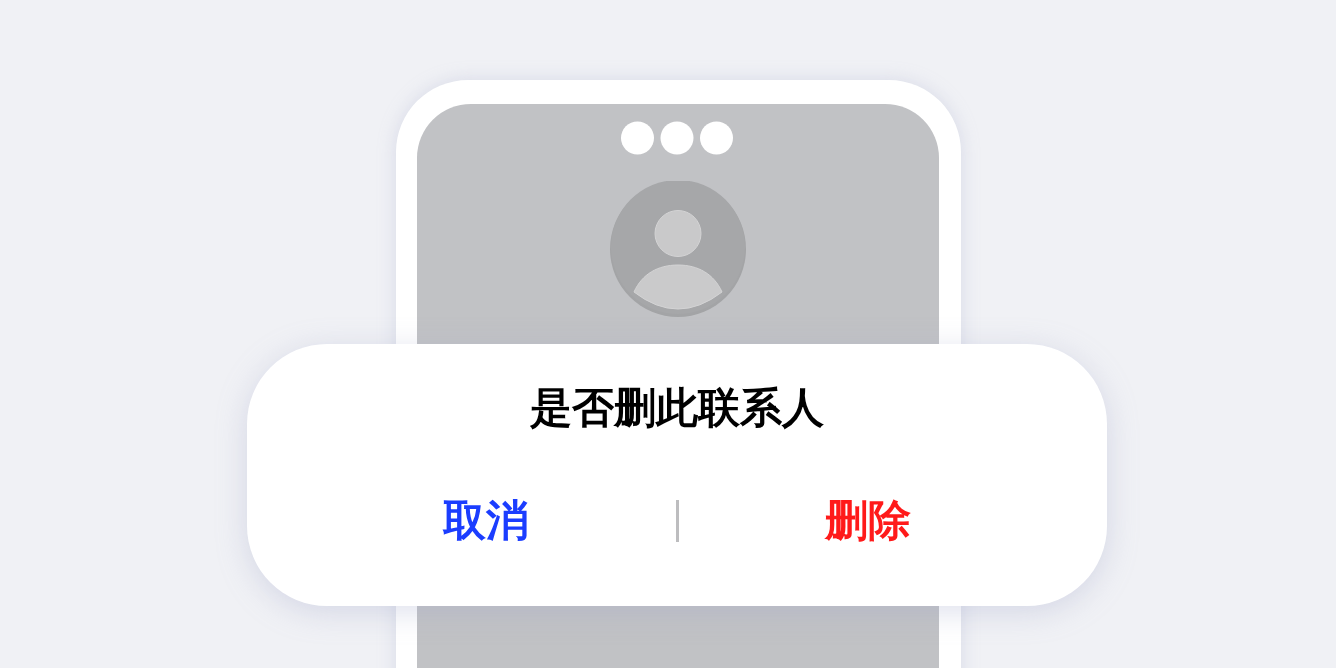 The height and width of the screenshot is (668, 1336). What do you see at coordinates (486, 521) in the screenshot?
I see `cancel-button: 取消` at bounding box center [486, 521].